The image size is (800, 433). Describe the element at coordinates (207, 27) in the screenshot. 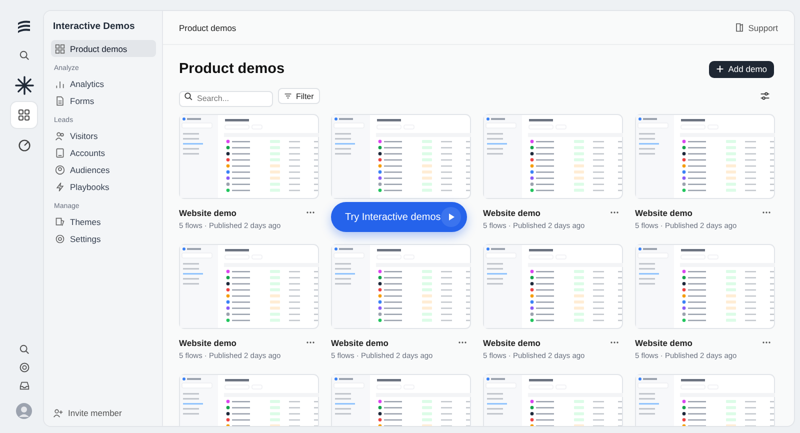

I see `breadcrumb: Product demos` at that location.